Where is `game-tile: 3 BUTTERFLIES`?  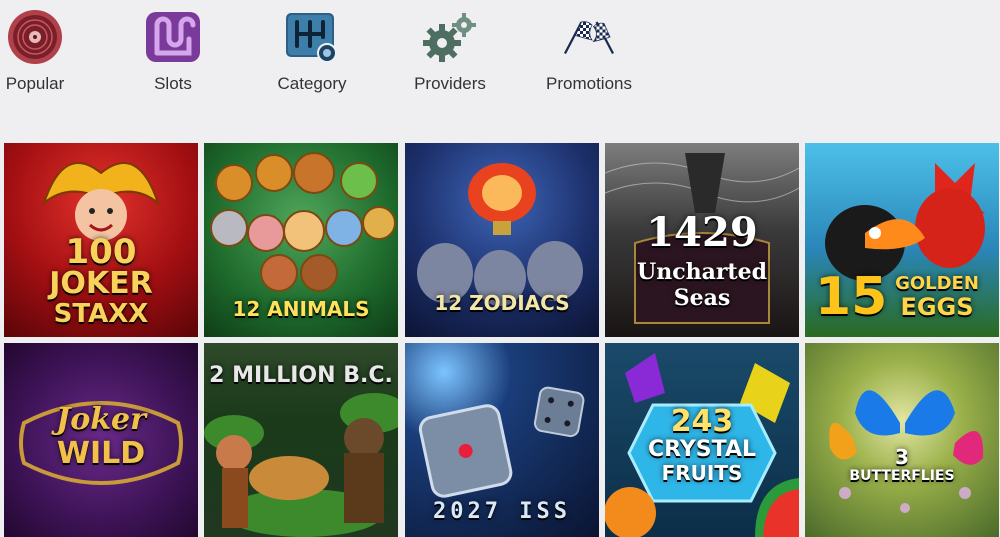 game-tile: 3 BUTTERFLIES is located at coordinates (902, 440).